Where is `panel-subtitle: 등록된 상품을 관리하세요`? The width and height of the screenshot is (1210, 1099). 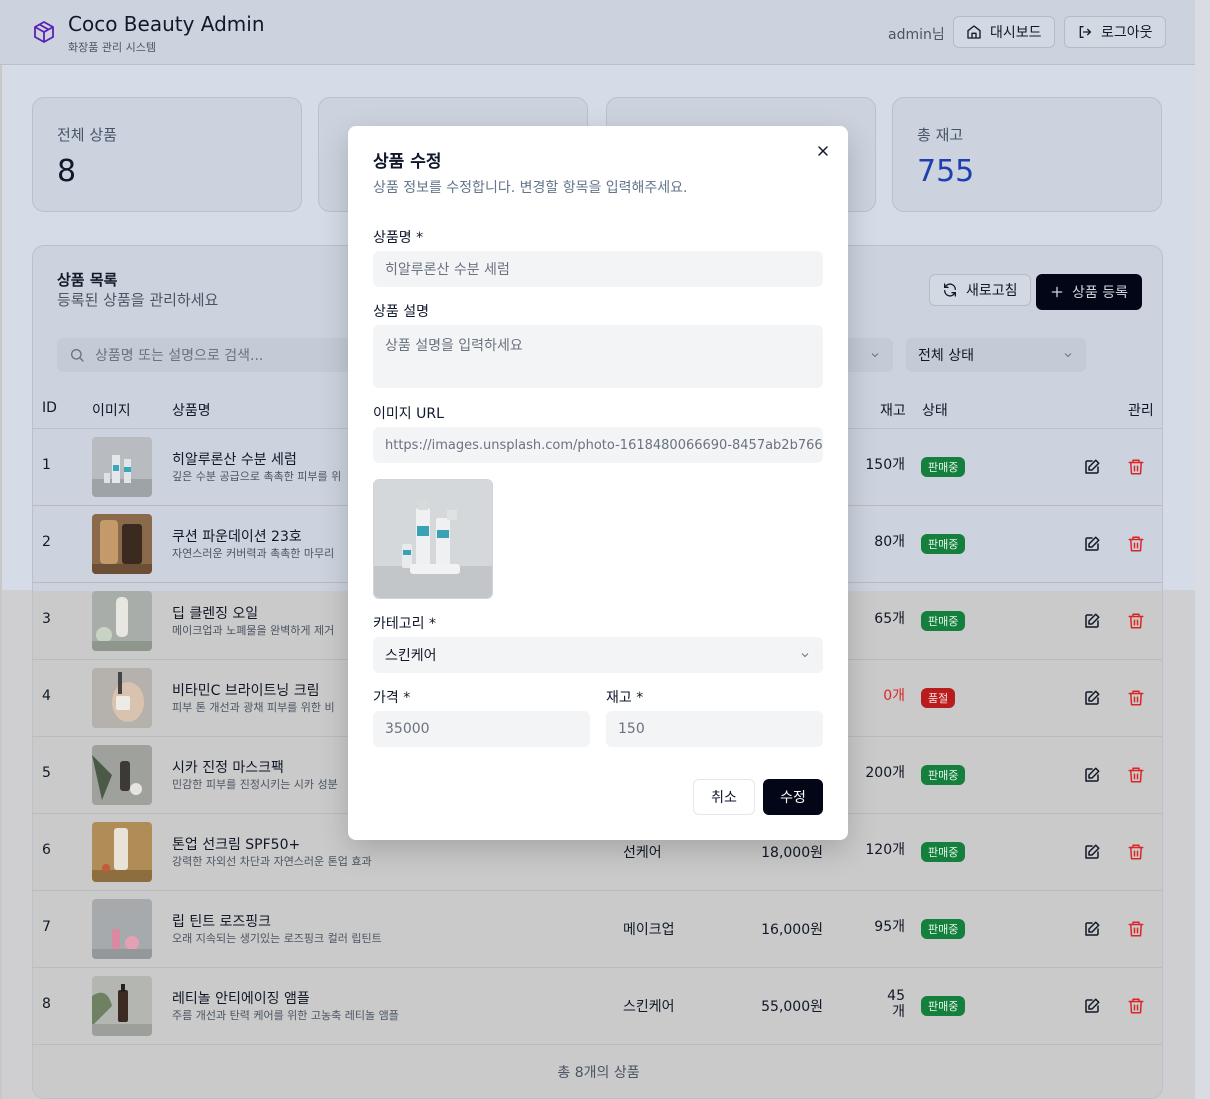
panel-subtitle: 등록된 상품을 관리하세요 is located at coordinates (138, 300).